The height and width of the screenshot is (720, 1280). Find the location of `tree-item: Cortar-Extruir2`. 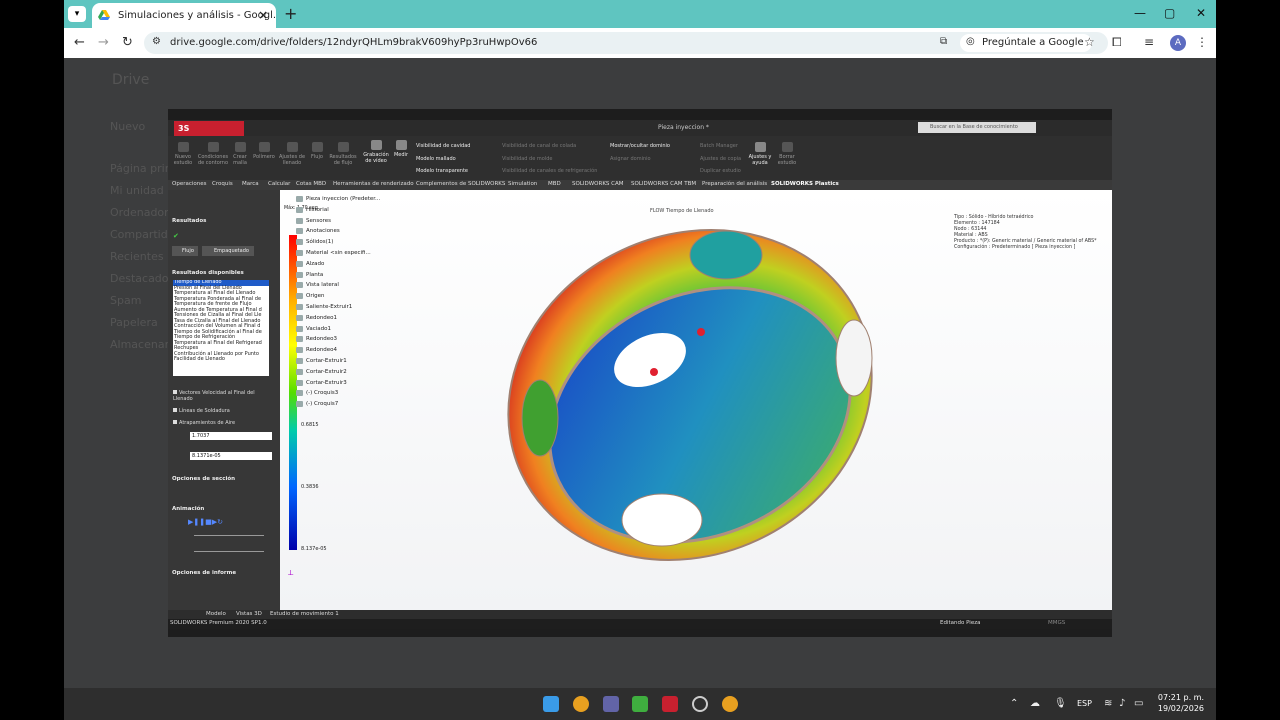

tree-item: Cortar-Extruir2 is located at coordinates (337, 372).